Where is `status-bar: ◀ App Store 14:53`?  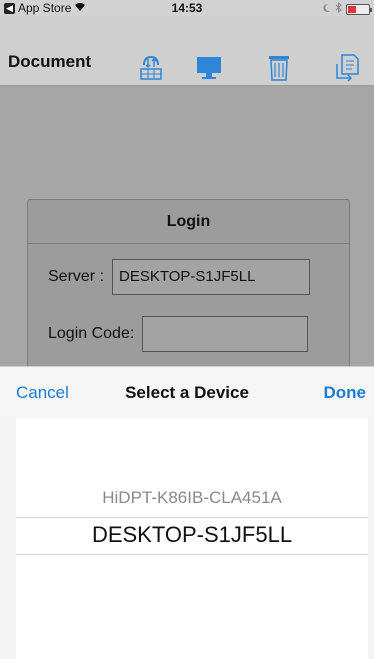
status-bar: ◀ App Store 14:53 is located at coordinates (187, 8).